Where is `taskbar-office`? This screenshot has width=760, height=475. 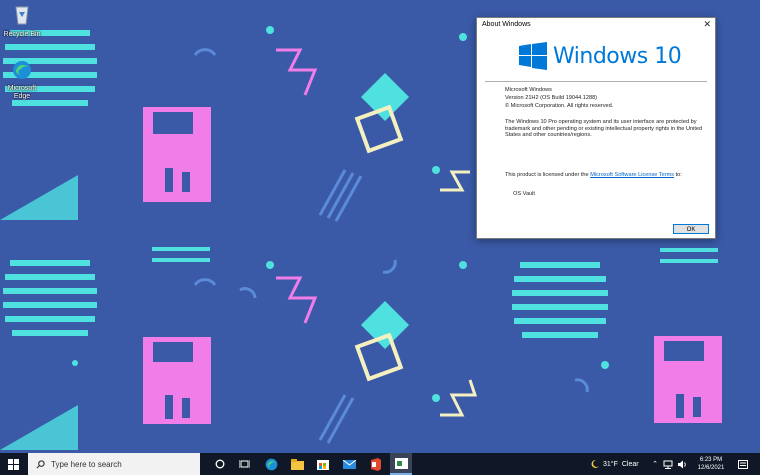 taskbar-office is located at coordinates (375, 464).